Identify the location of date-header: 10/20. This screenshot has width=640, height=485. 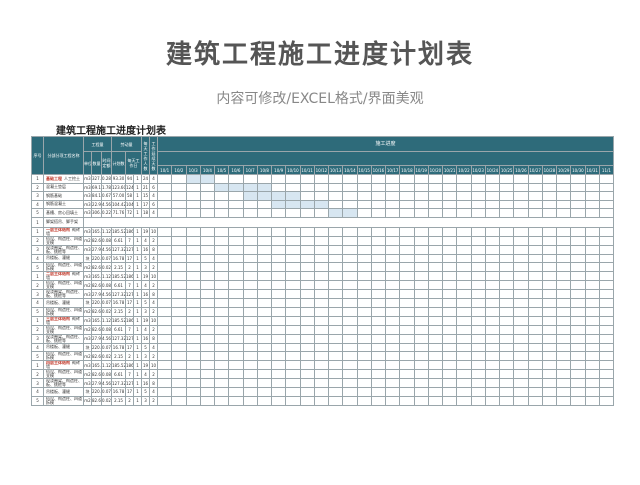
(435, 170).